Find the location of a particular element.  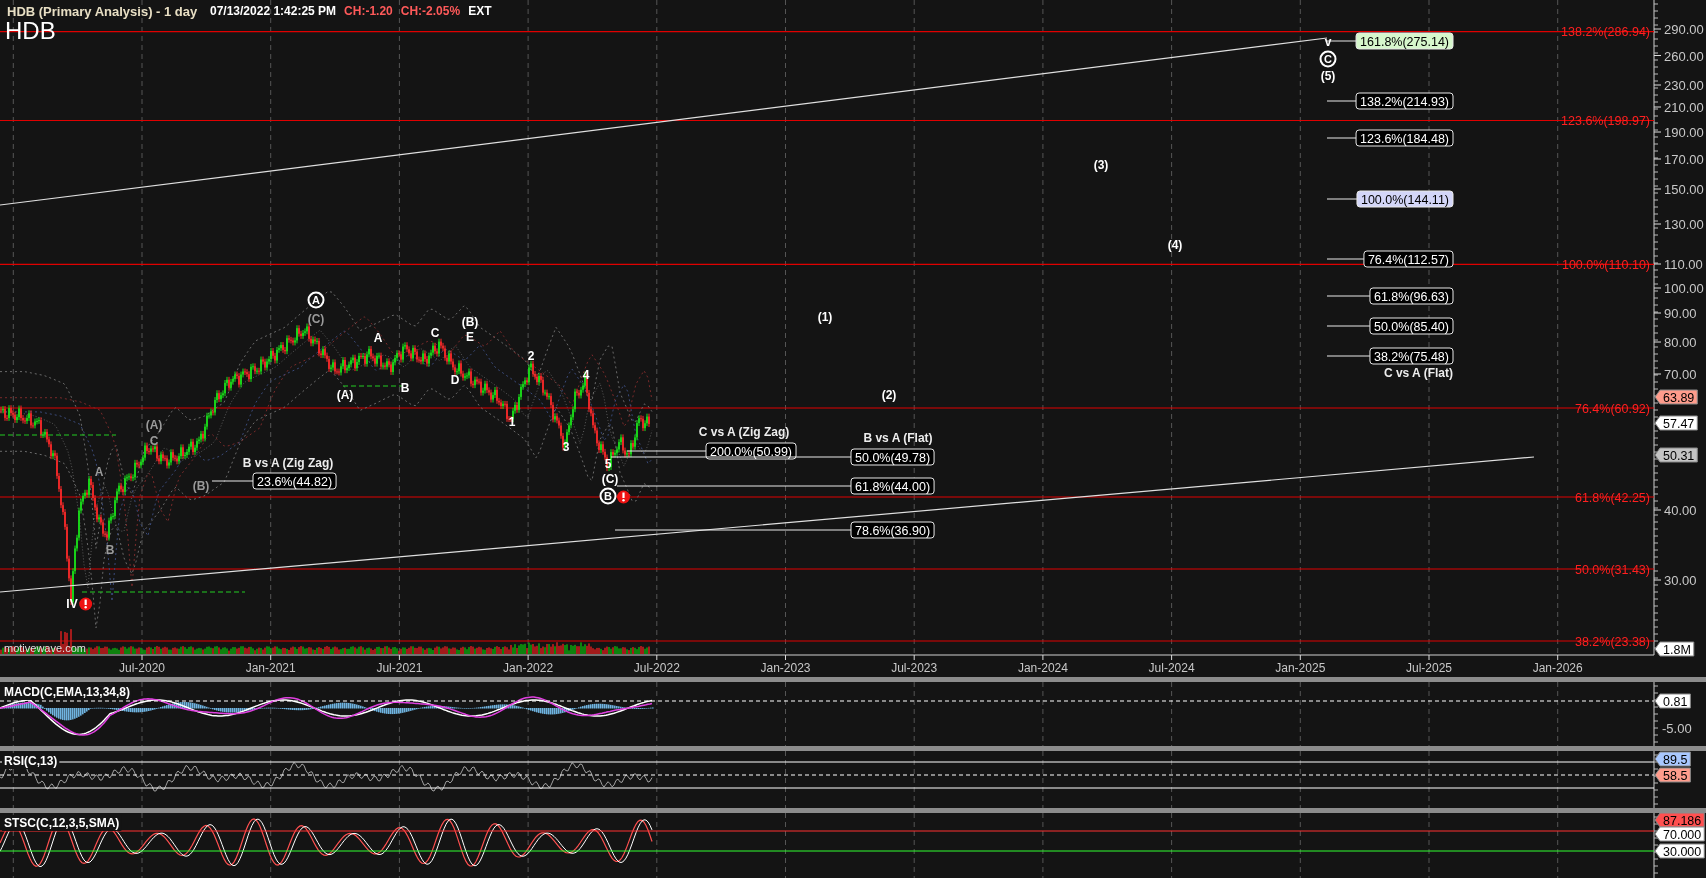

date-axis-label: Jan-2023 is located at coordinates (785, 668).